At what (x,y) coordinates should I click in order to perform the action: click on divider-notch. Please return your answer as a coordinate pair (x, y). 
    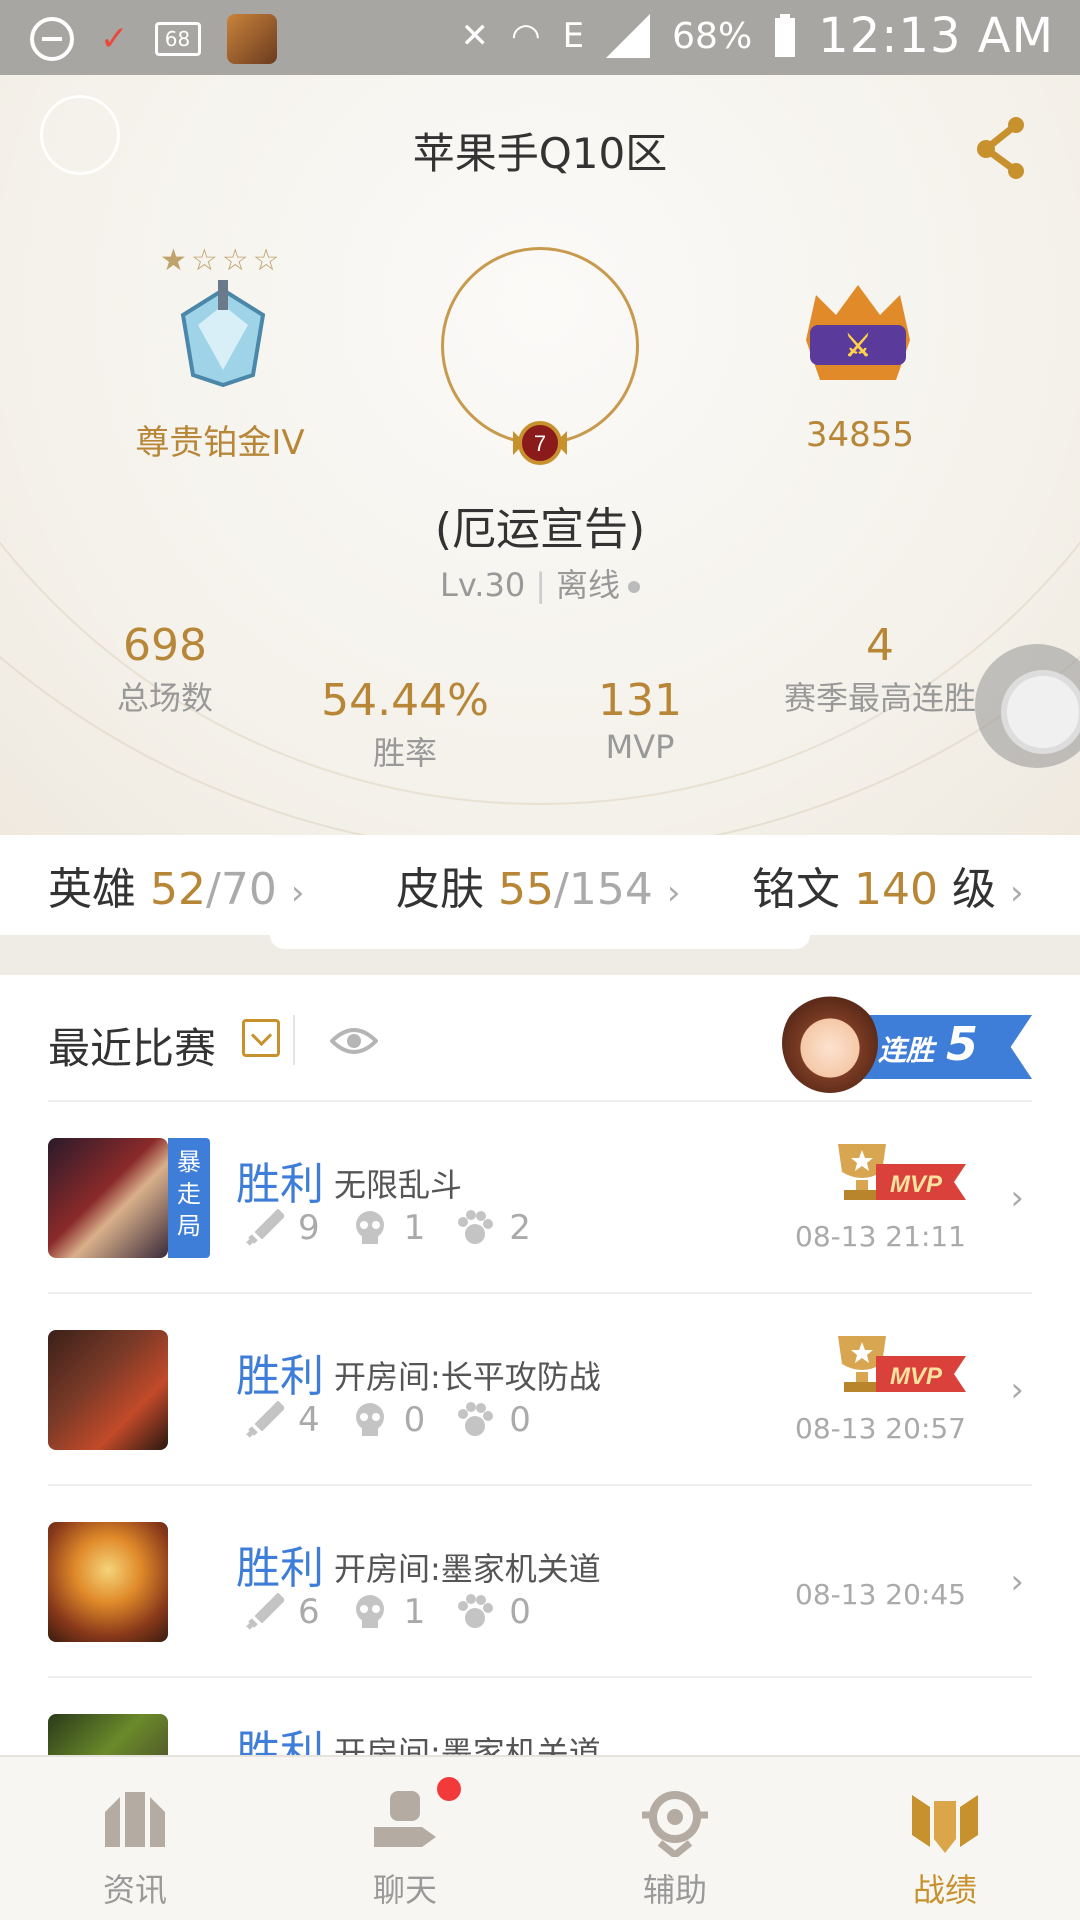
    Looking at the image, I should click on (540, 942).